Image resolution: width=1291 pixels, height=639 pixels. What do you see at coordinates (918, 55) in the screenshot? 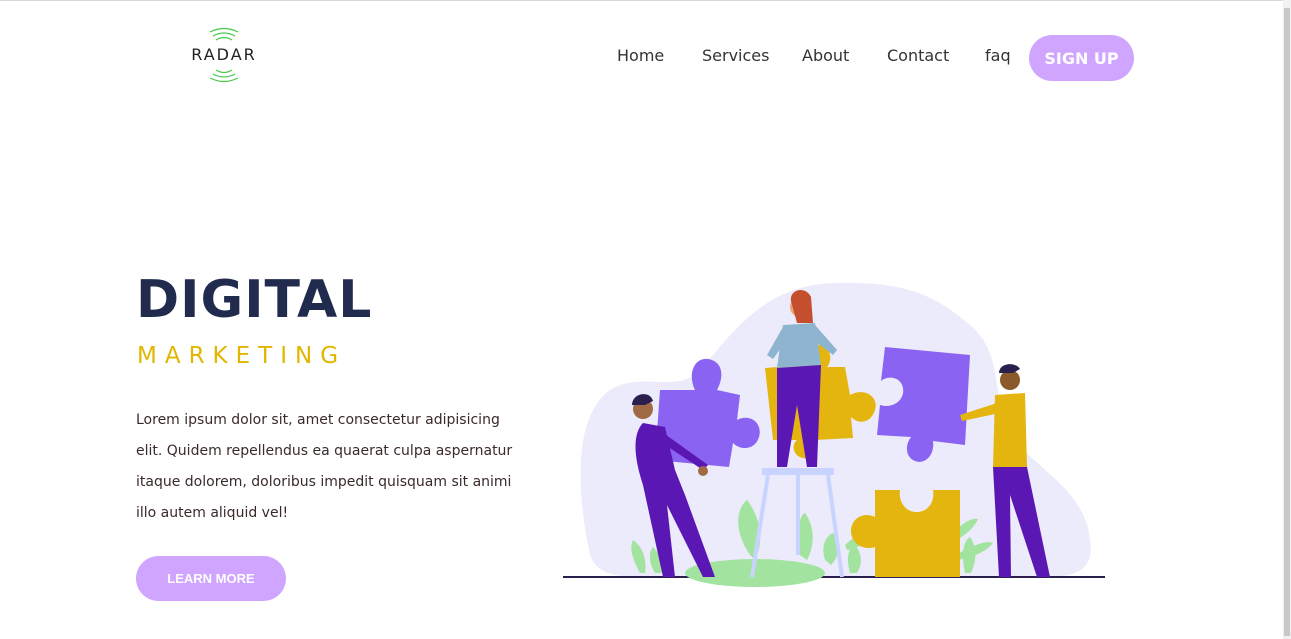
I see `nav-item-contact: Contact` at bounding box center [918, 55].